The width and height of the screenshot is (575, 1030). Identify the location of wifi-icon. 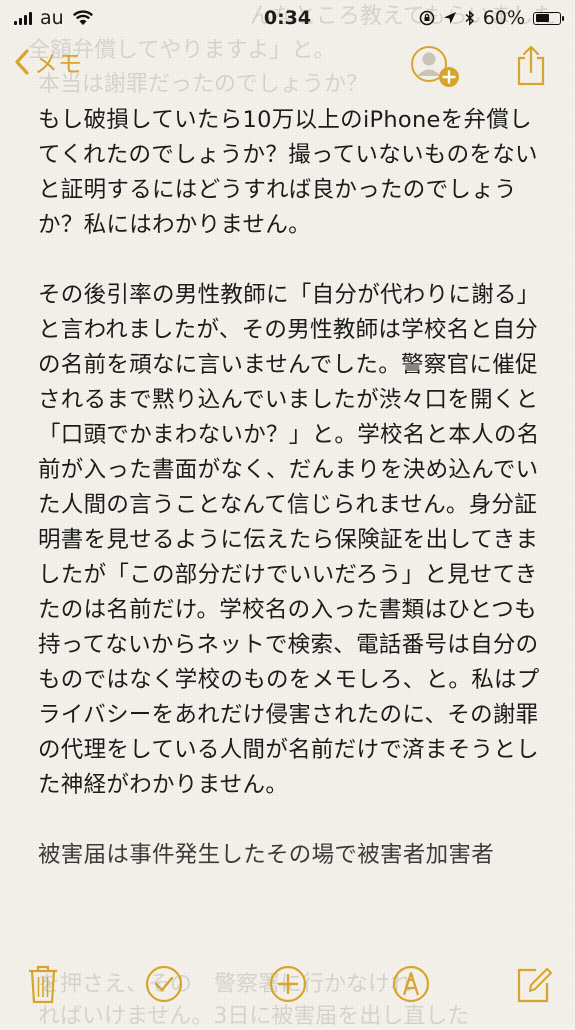
(82, 17).